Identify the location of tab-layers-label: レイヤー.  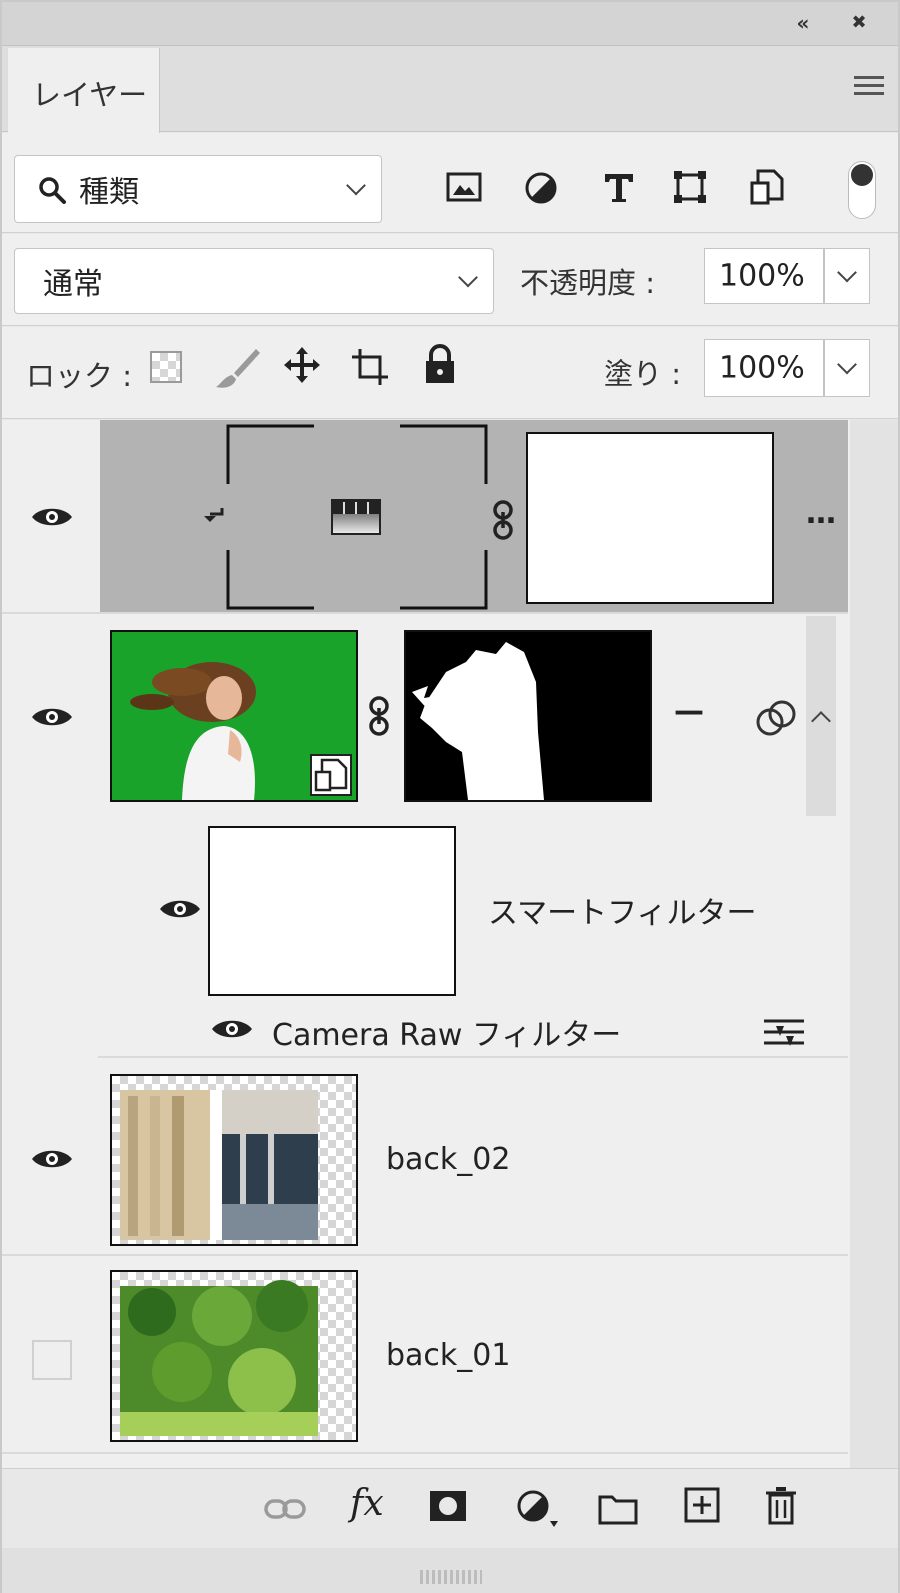
(90, 95).